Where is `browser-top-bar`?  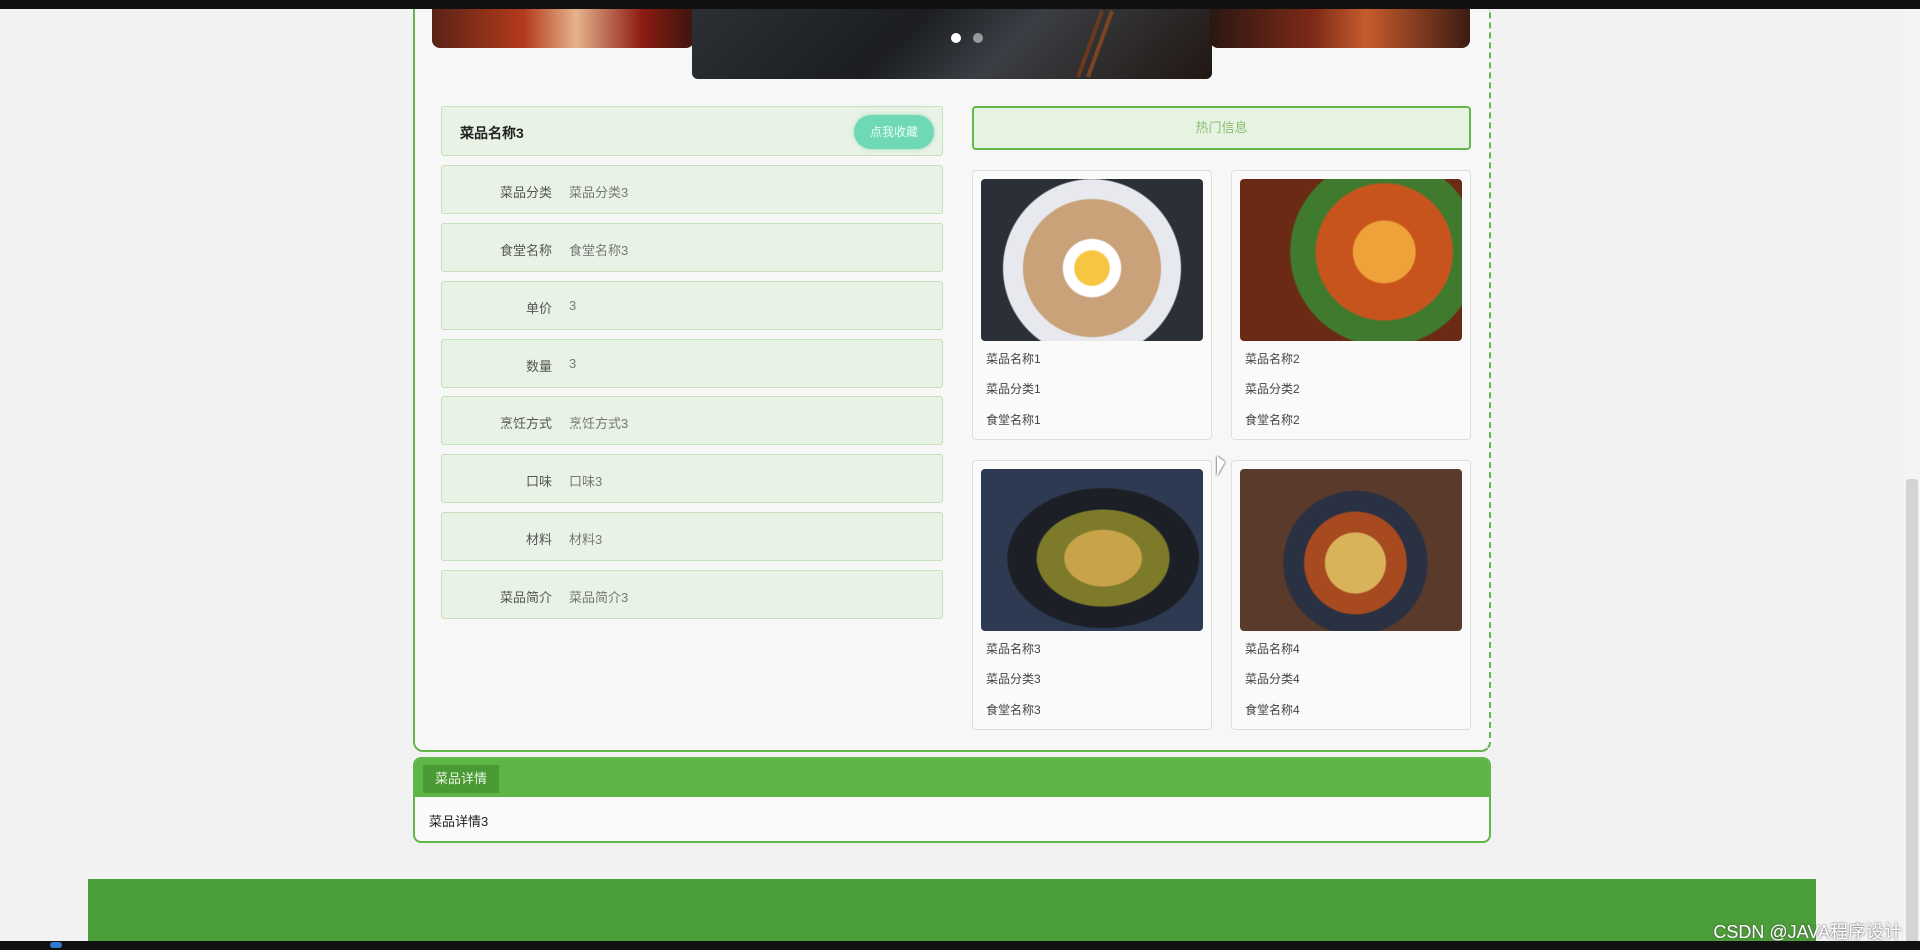 browser-top-bar is located at coordinates (960, 4).